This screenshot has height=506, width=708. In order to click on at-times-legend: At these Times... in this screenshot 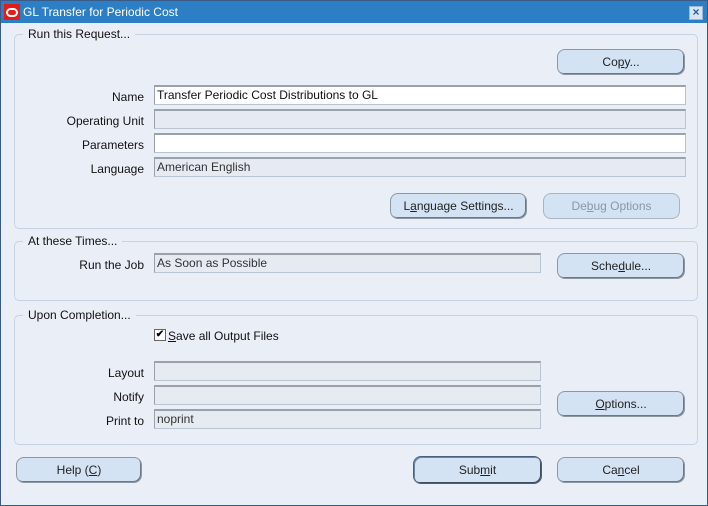, I will do `click(73, 241)`.